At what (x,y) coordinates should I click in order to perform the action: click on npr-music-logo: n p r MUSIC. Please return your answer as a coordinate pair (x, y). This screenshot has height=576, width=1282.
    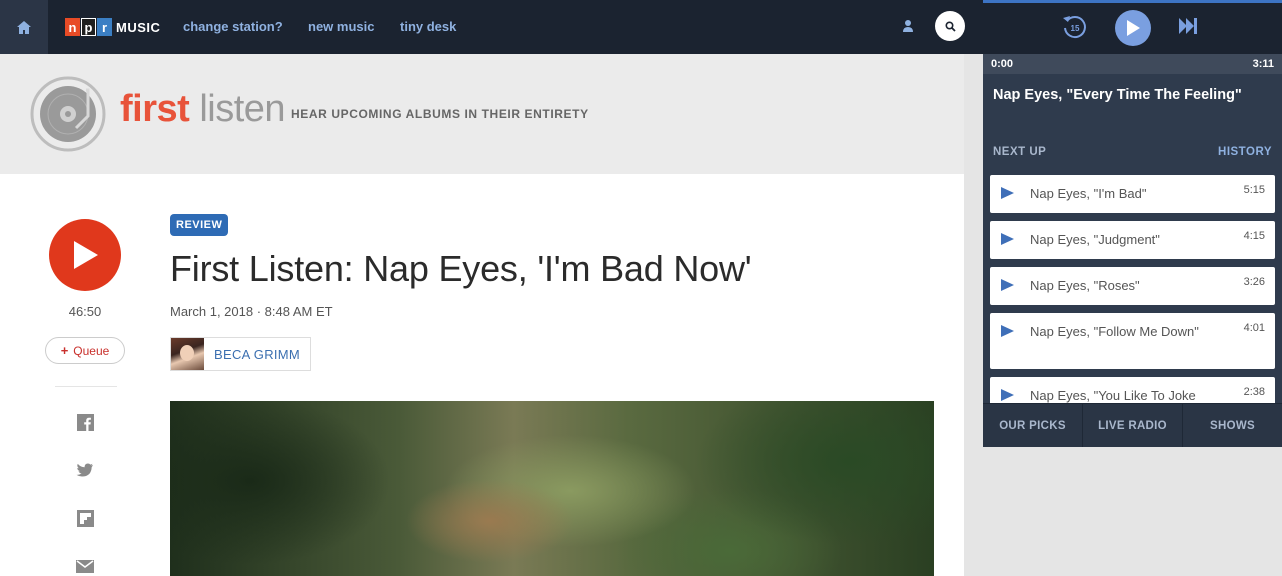
    Looking at the image, I should click on (112, 27).